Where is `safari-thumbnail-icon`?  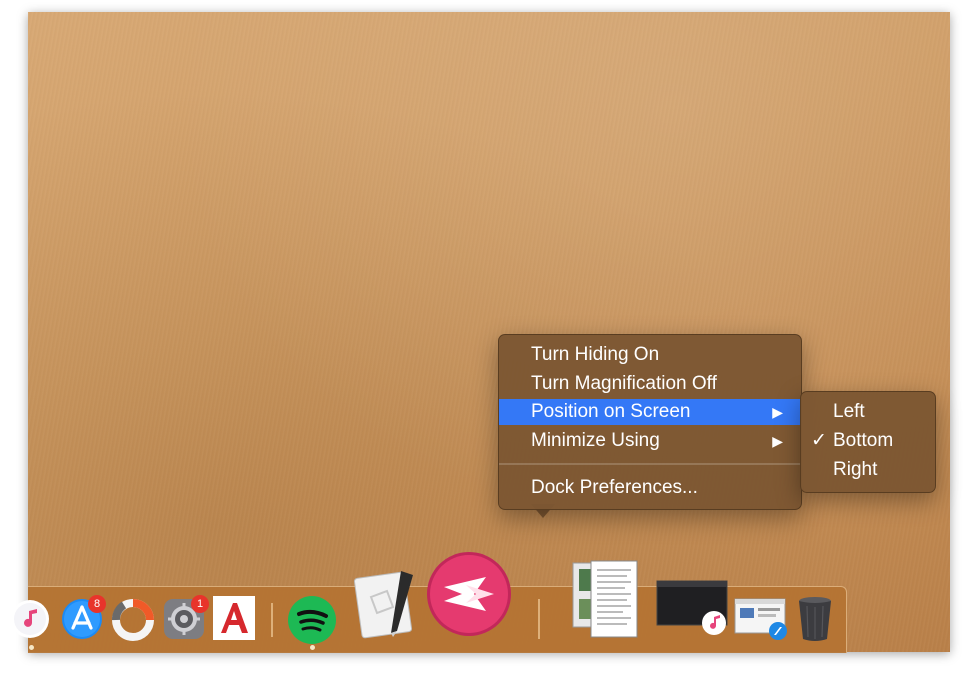
safari-thumbnail-icon is located at coordinates (760, 619).